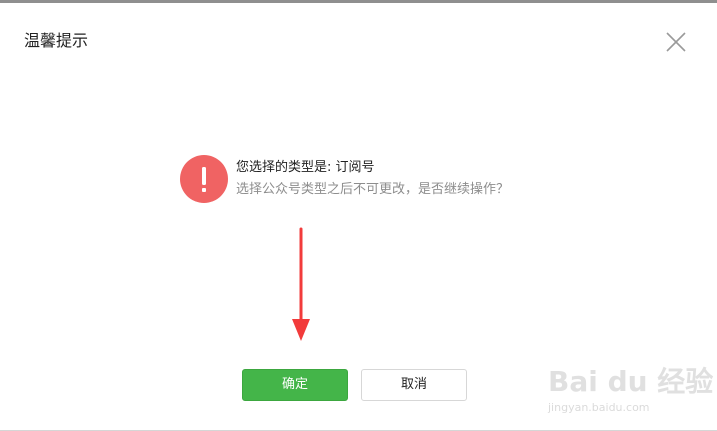 Image resolution: width=717 pixels, height=431 pixels. I want to click on warning-icon, so click(204, 179).